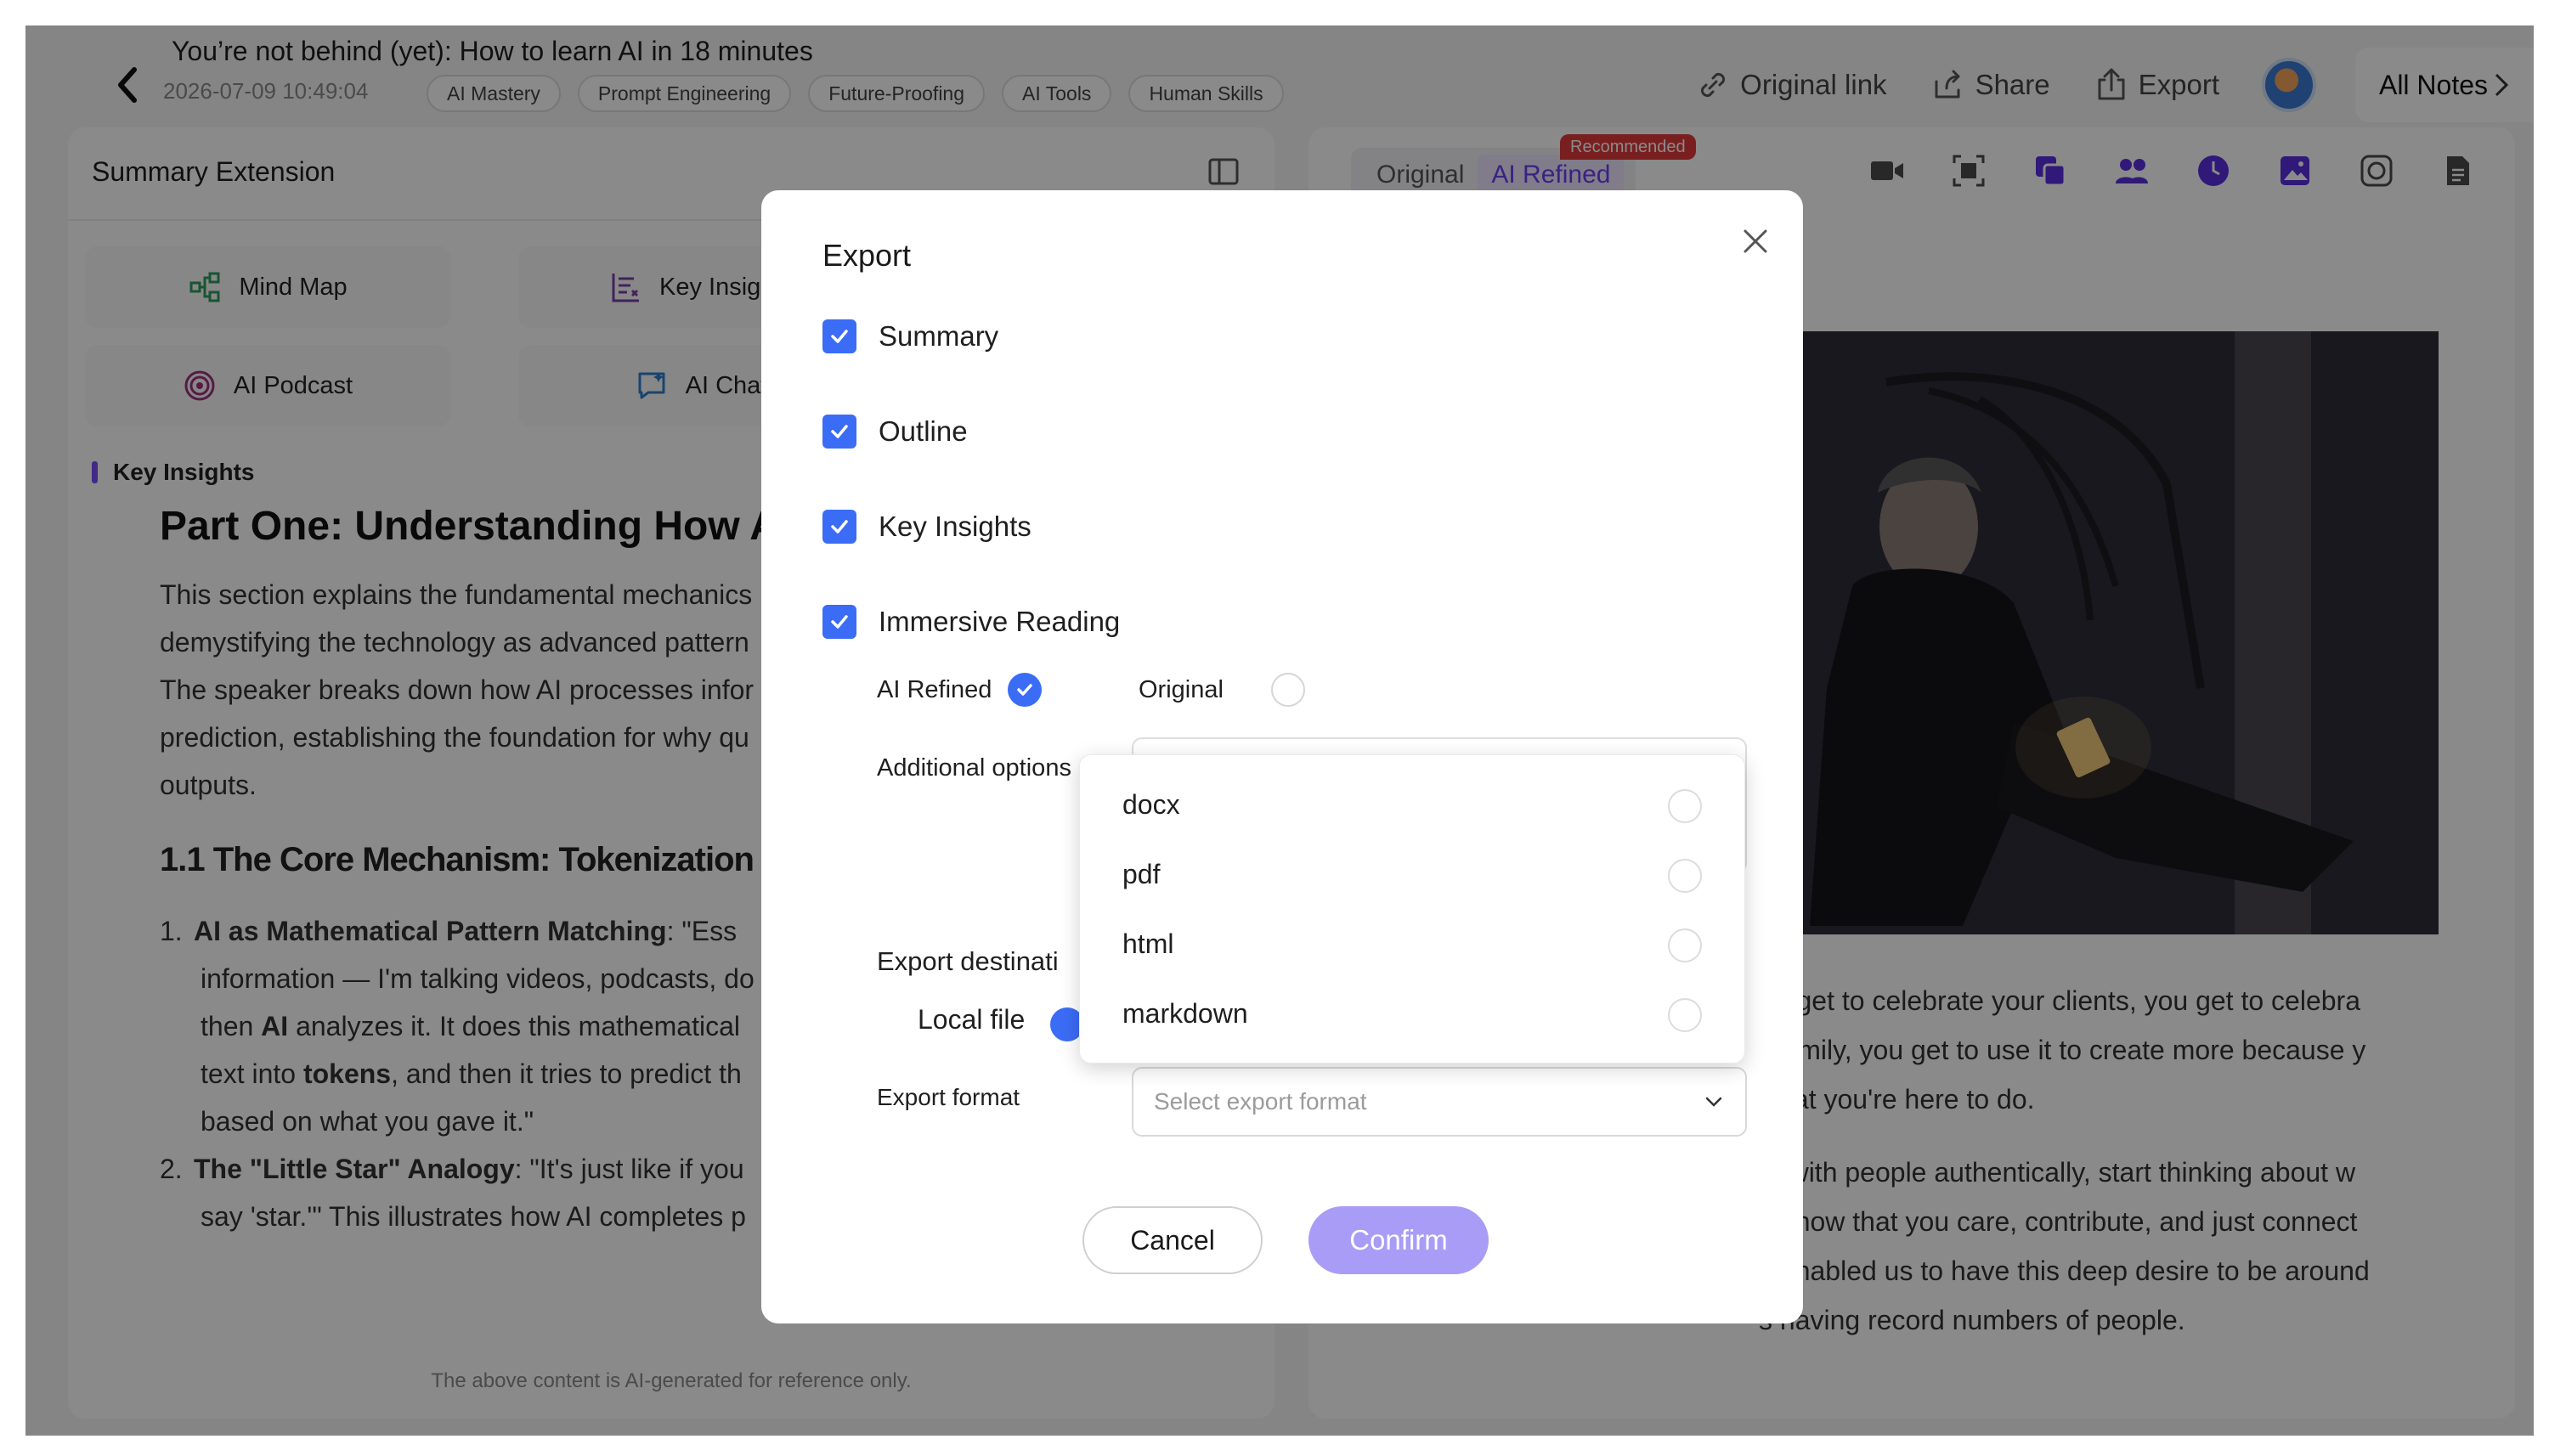 The height and width of the screenshot is (1456, 2549). Describe the element at coordinates (1151, 805) in the screenshot. I see `format-option-docx: docx` at that location.